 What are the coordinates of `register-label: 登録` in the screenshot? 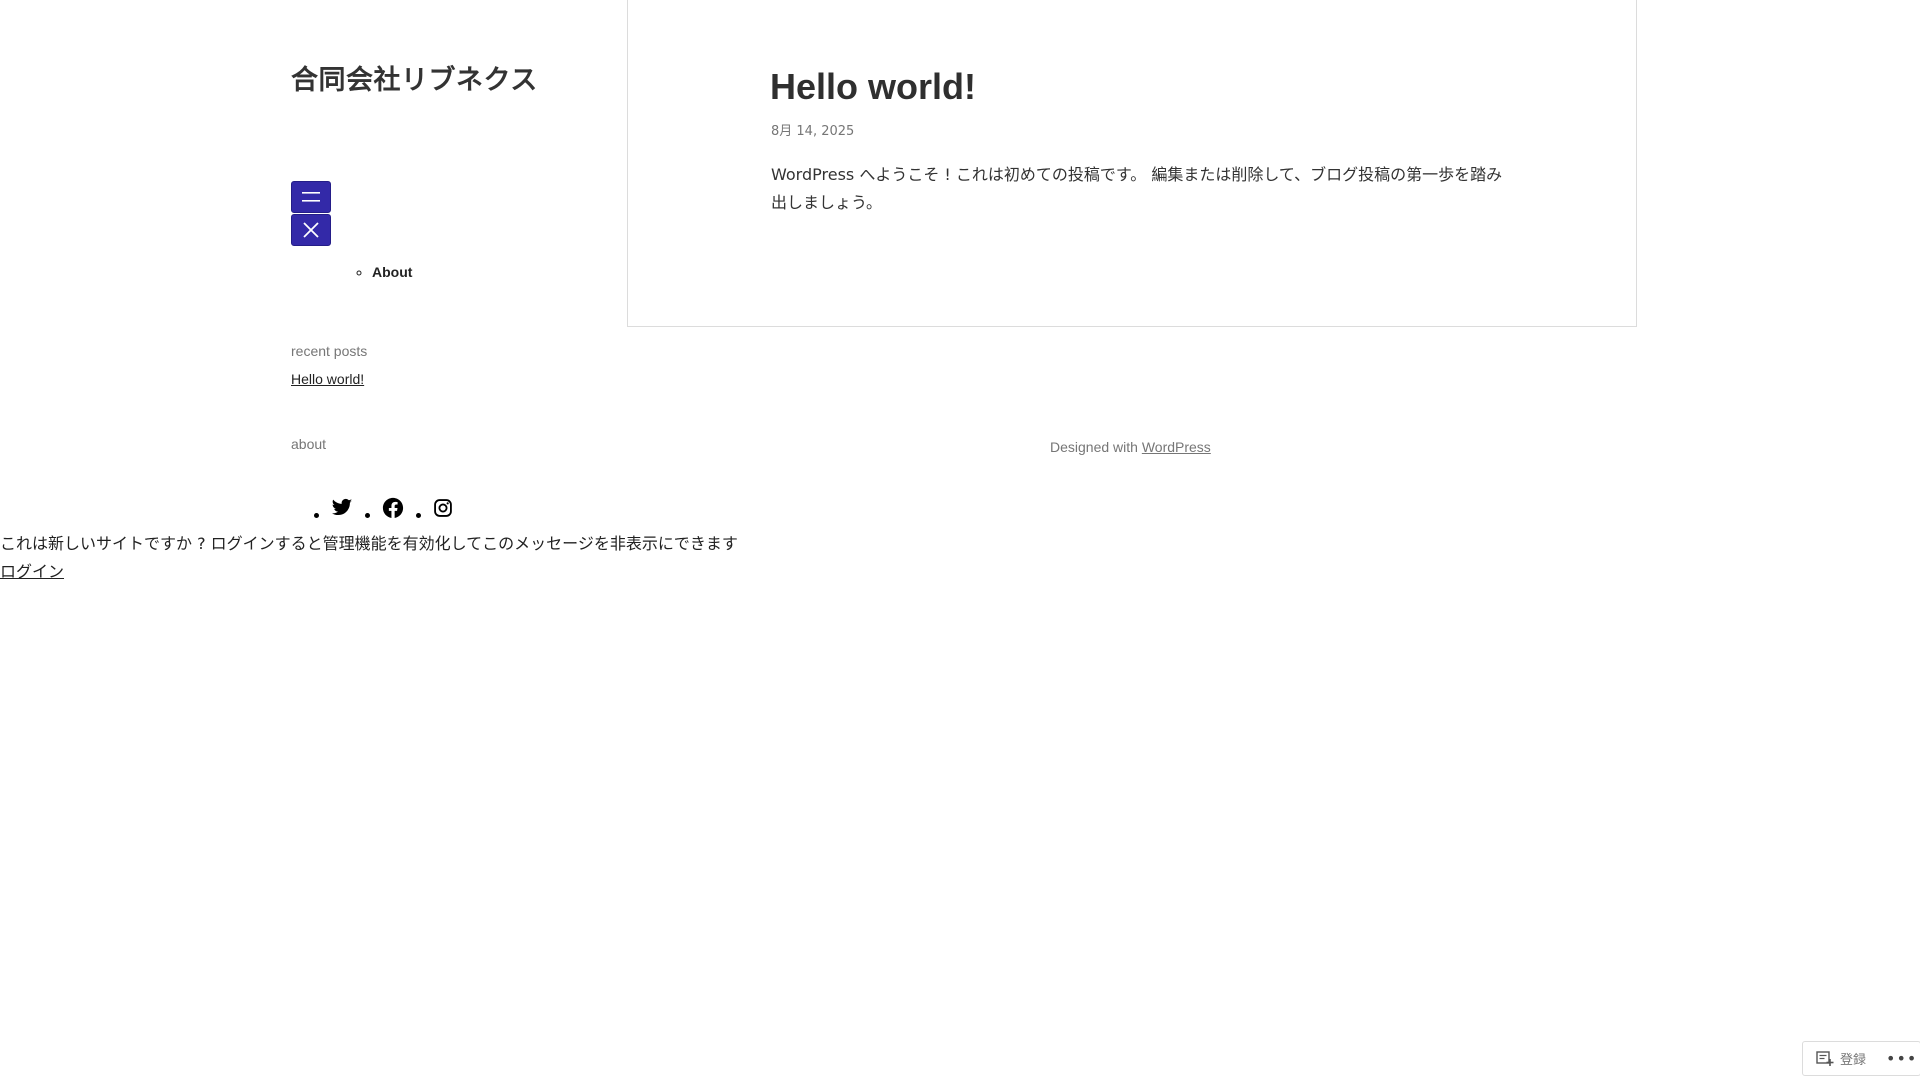 It's located at (1853, 1060).